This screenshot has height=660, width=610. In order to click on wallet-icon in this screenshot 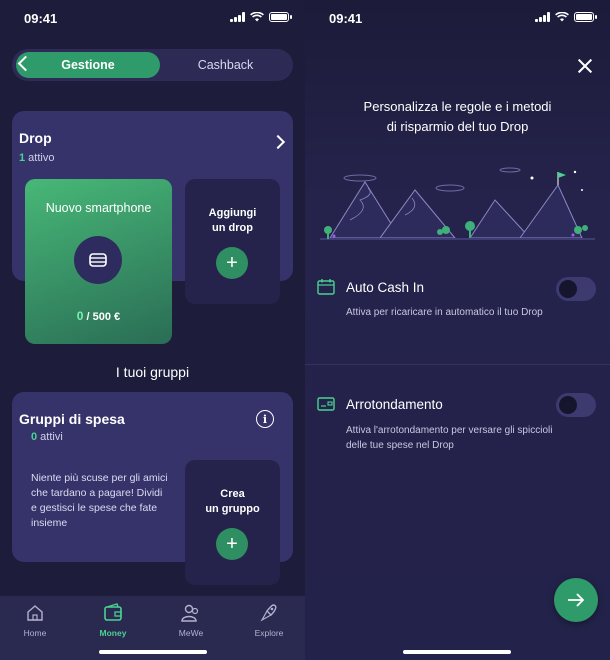, I will do `click(113, 613)`.